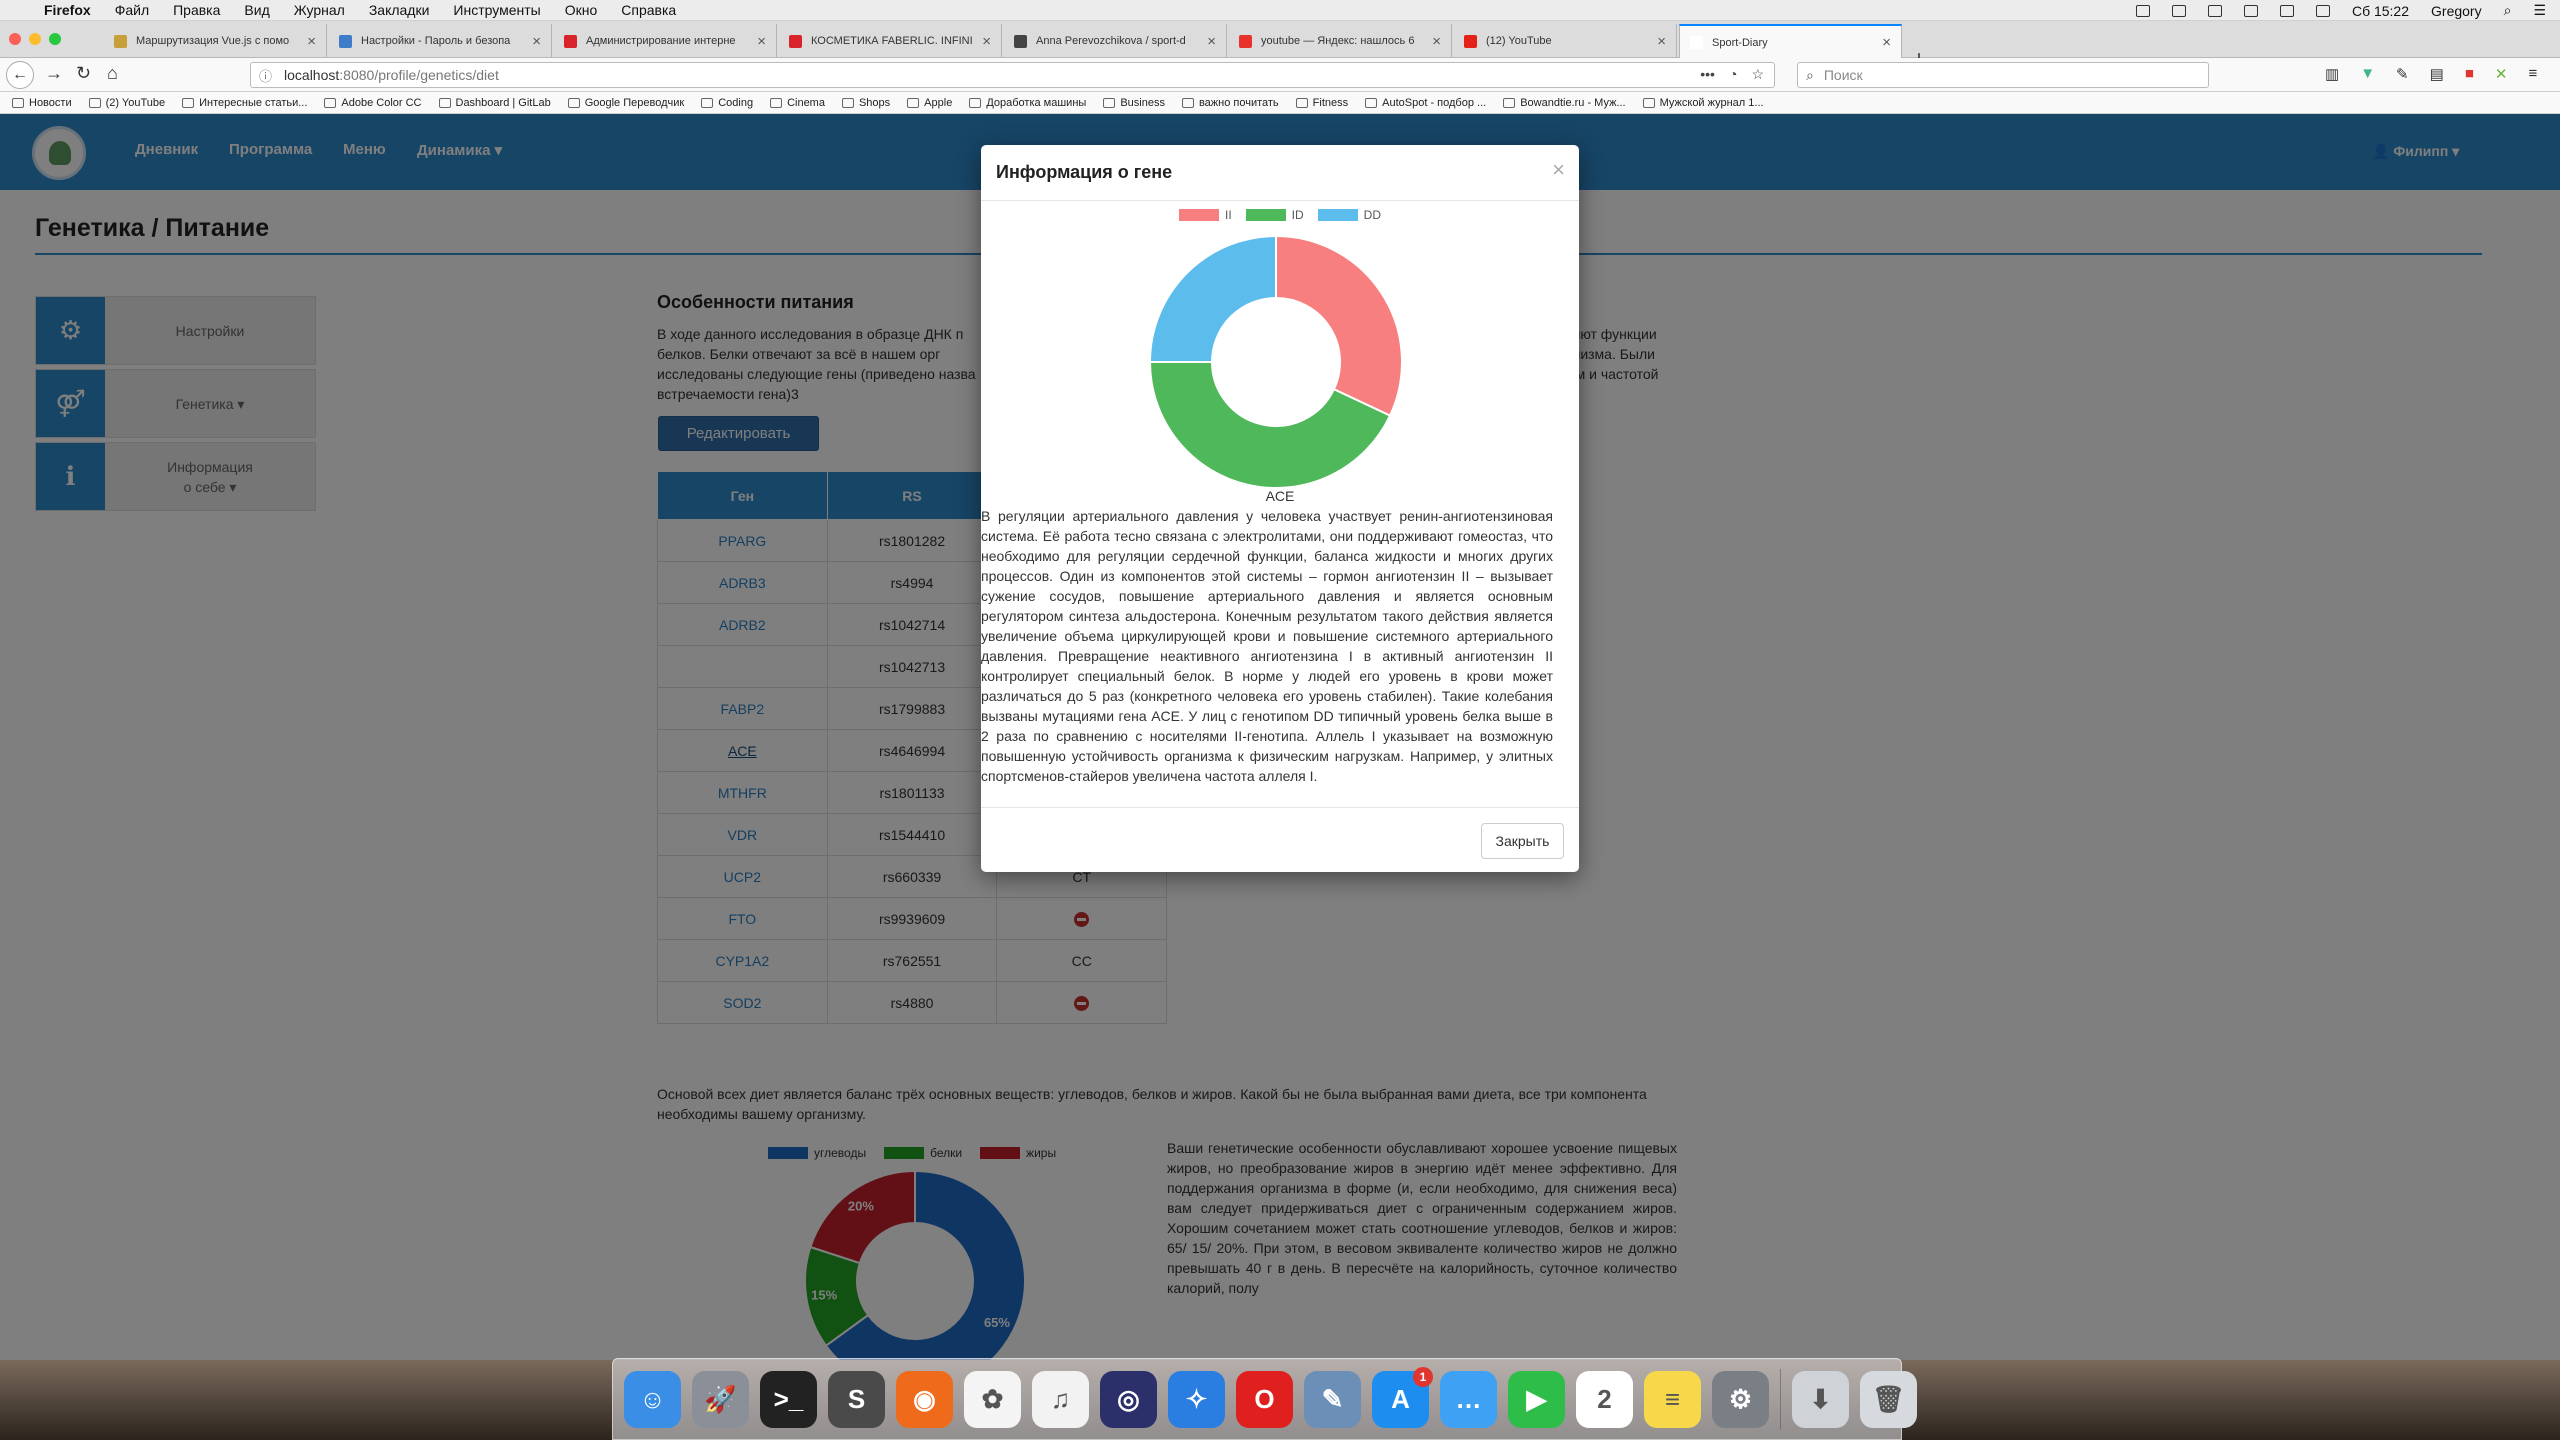 The height and width of the screenshot is (1440, 2560). What do you see at coordinates (496, 10) in the screenshot?
I see `menu-tools: Инструменты` at bounding box center [496, 10].